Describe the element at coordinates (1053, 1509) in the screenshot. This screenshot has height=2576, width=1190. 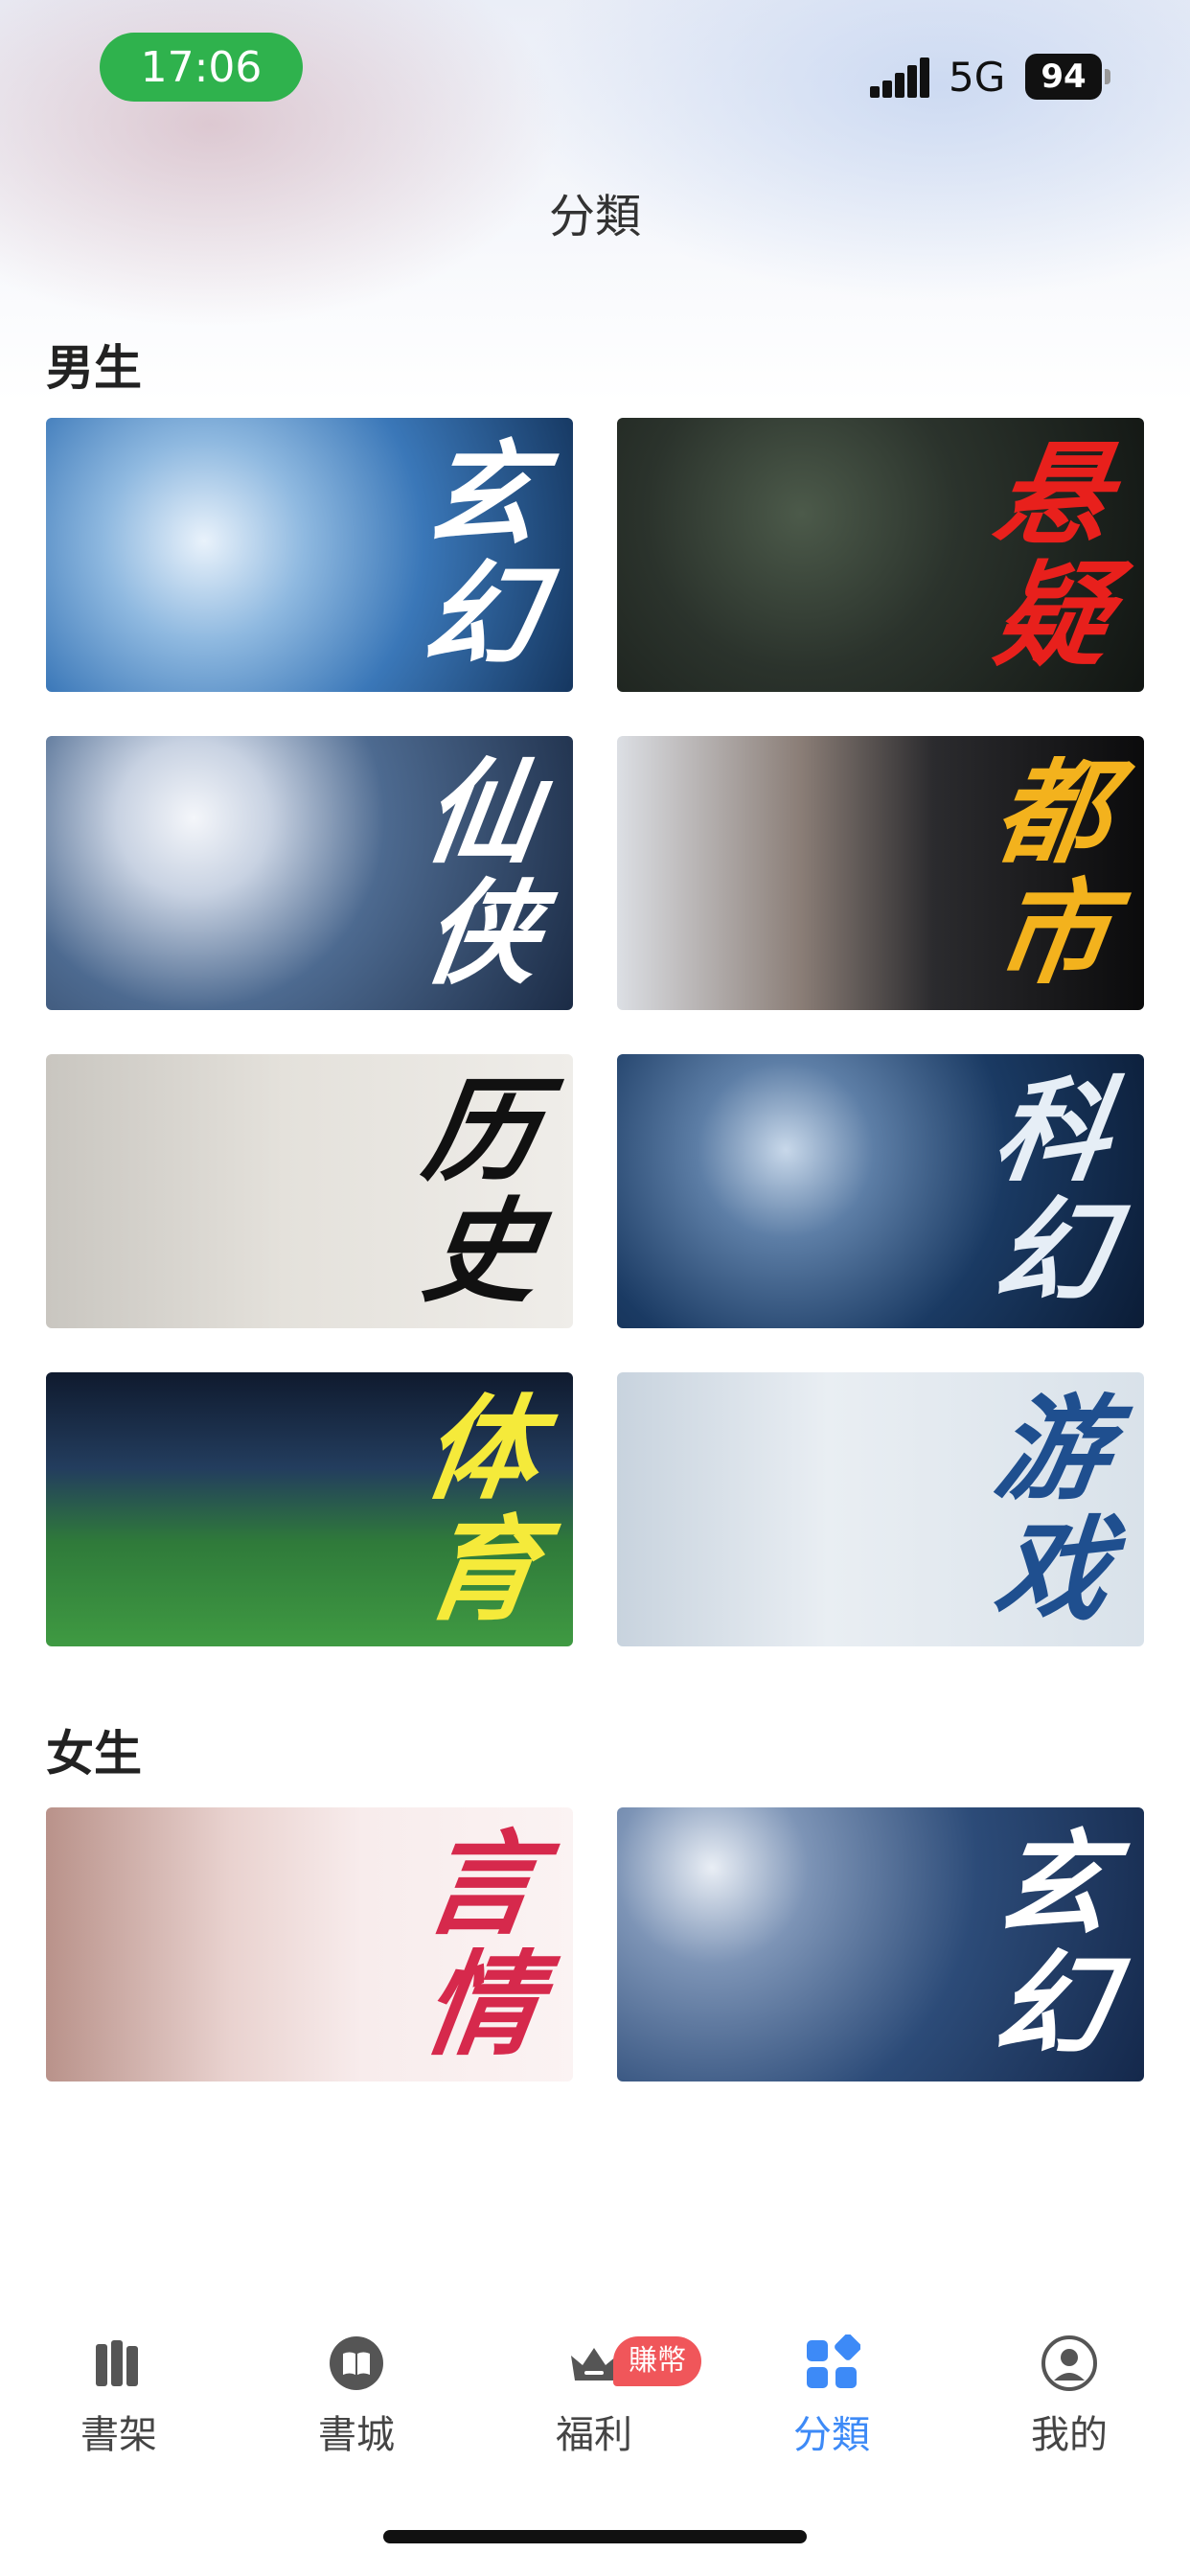
I see `card-label: 游 戏` at that location.